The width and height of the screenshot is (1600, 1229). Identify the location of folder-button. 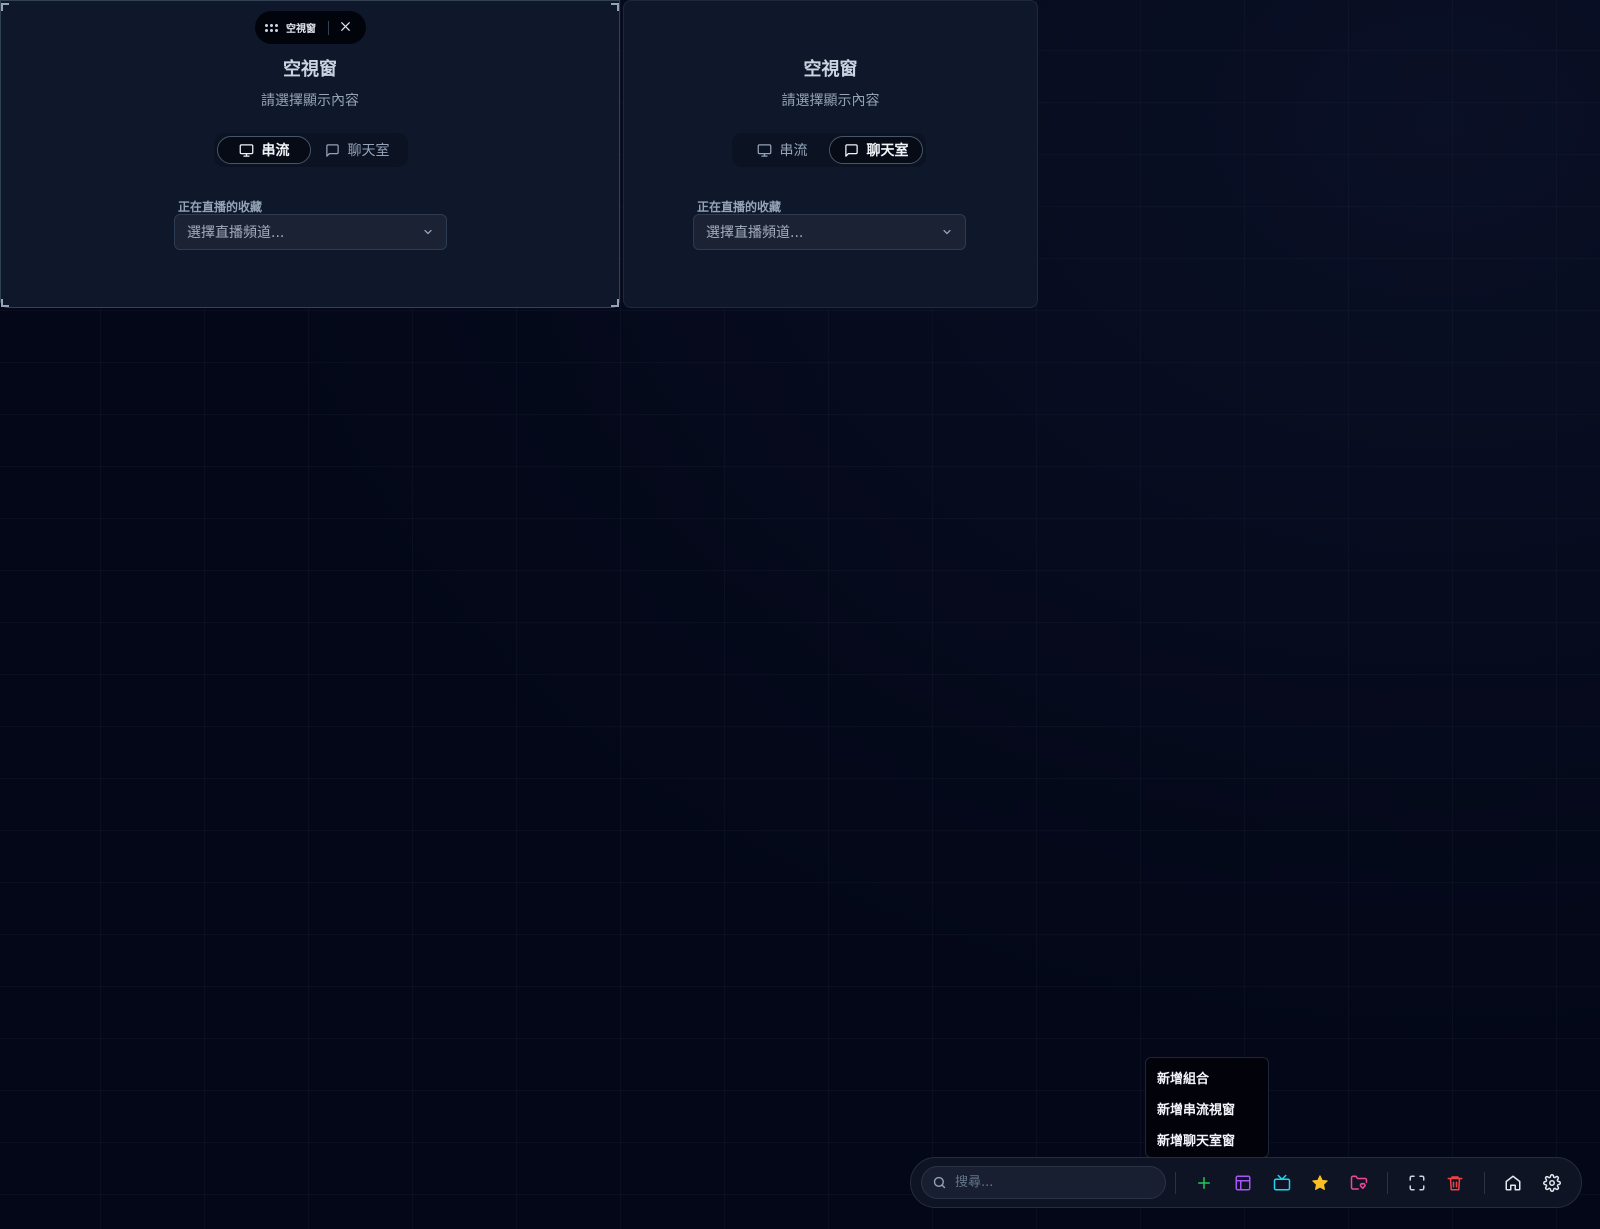
(1359, 1183).